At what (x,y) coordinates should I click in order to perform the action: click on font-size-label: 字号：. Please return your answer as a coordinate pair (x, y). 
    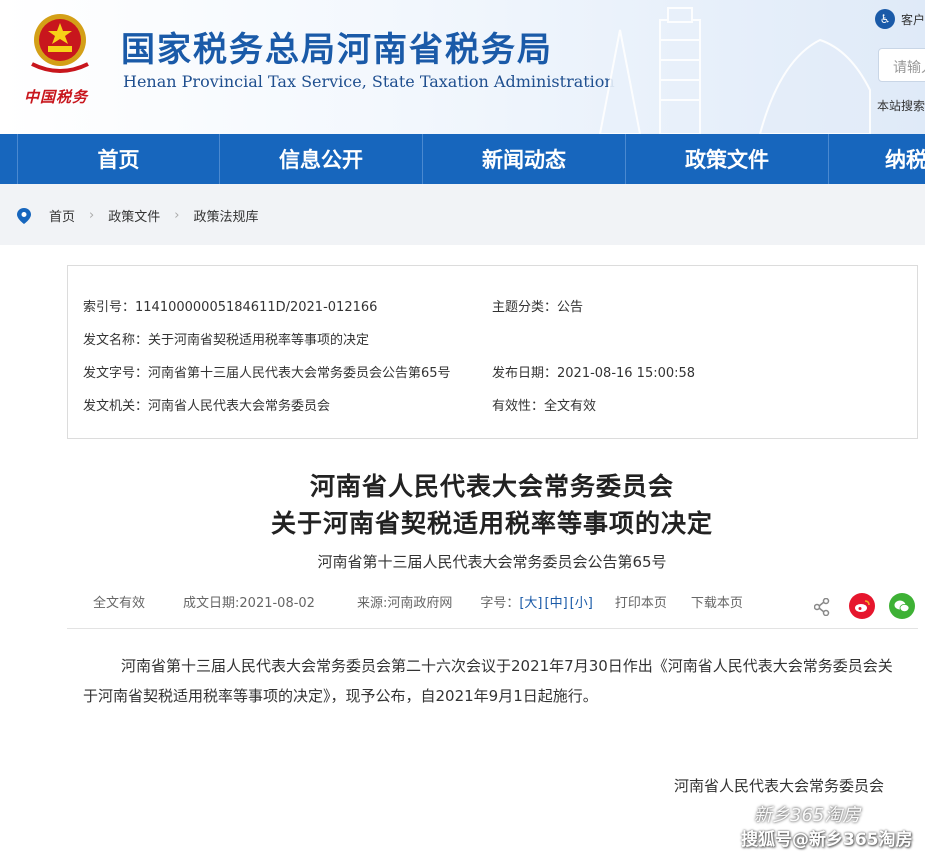
    Looking at the image, I should click on (500, 603).